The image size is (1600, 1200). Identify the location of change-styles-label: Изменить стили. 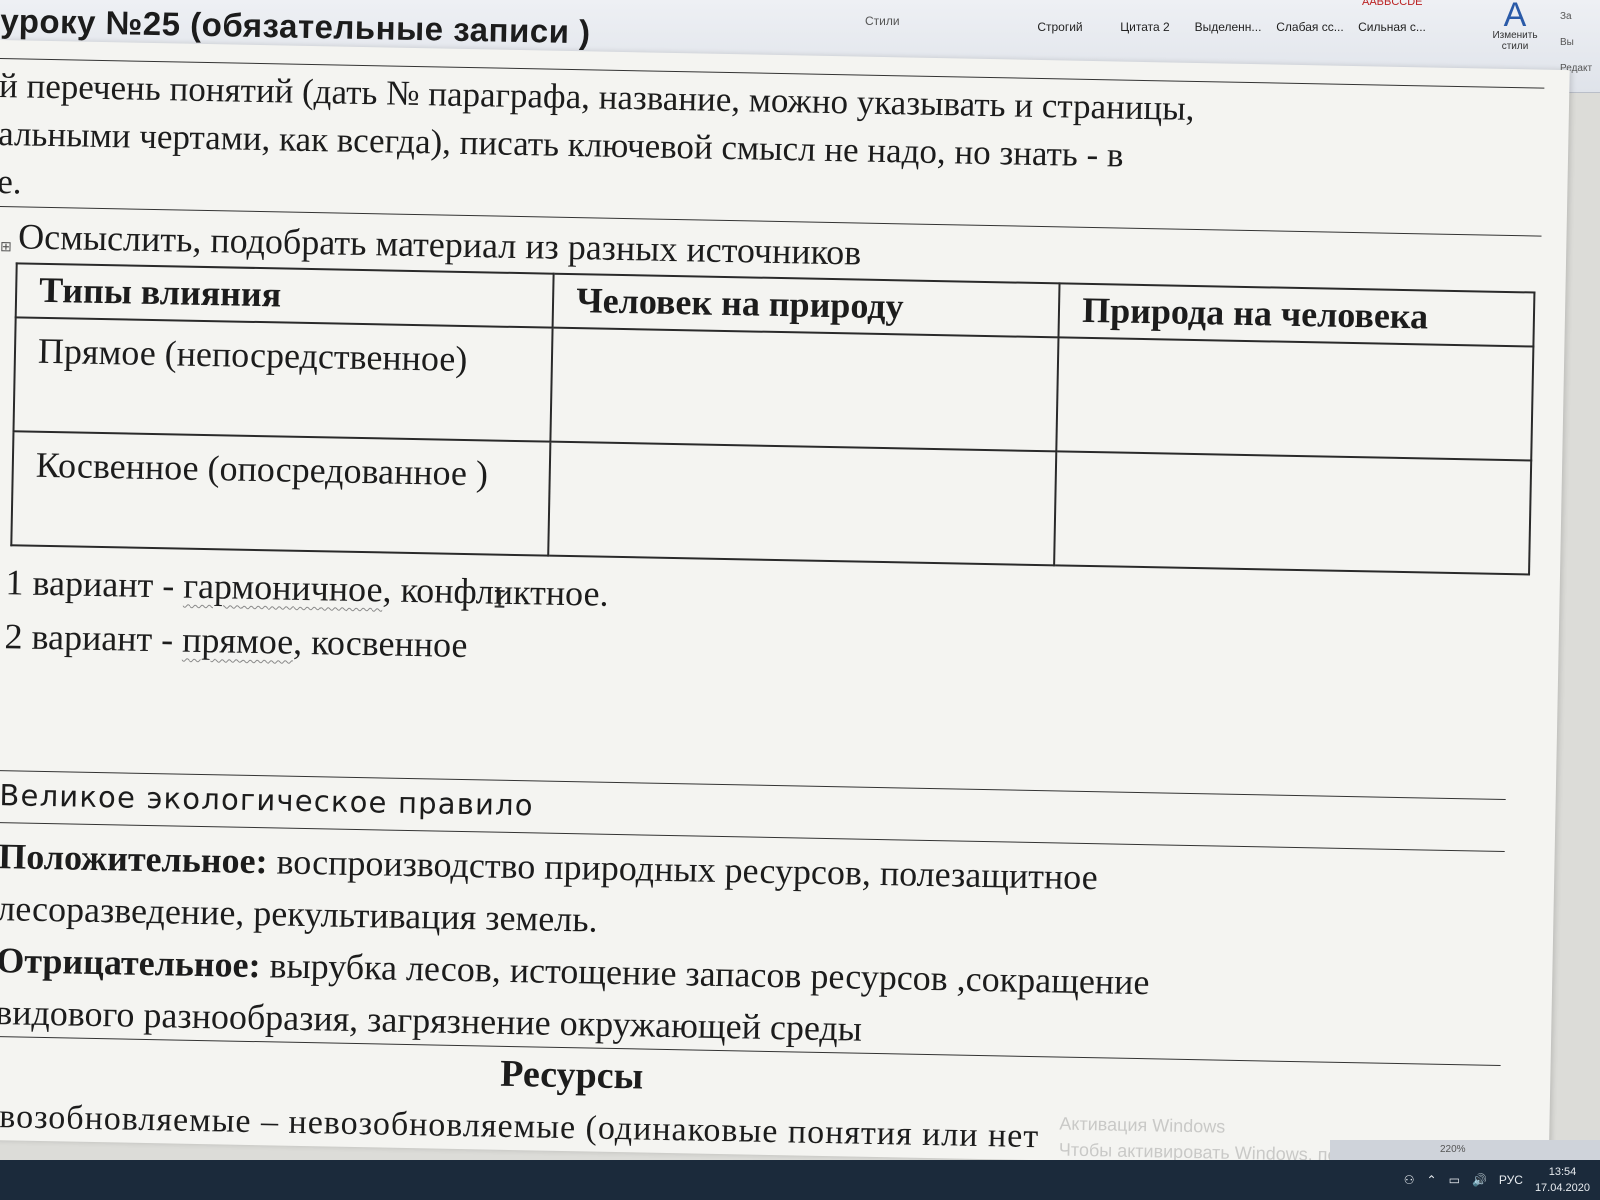
(1515, 41).